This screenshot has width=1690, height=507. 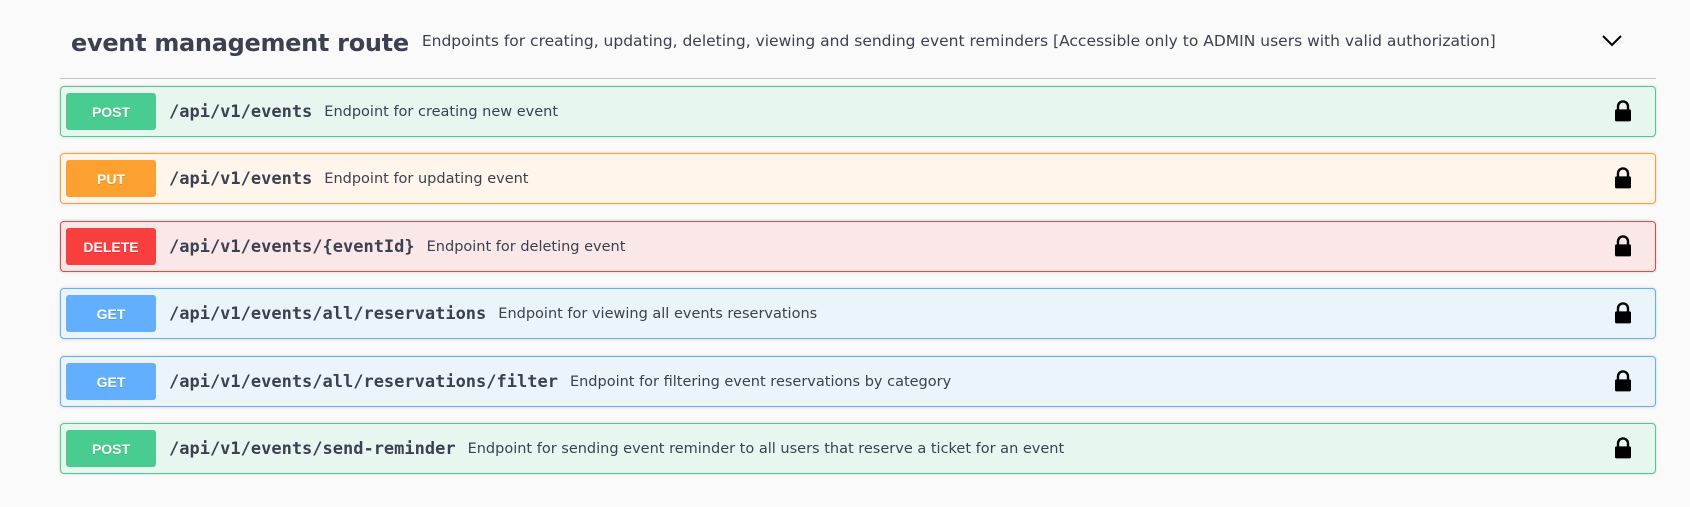 I want to click on operation-path: /api/v1/events/{eventId}, so click(x=292, y=246).